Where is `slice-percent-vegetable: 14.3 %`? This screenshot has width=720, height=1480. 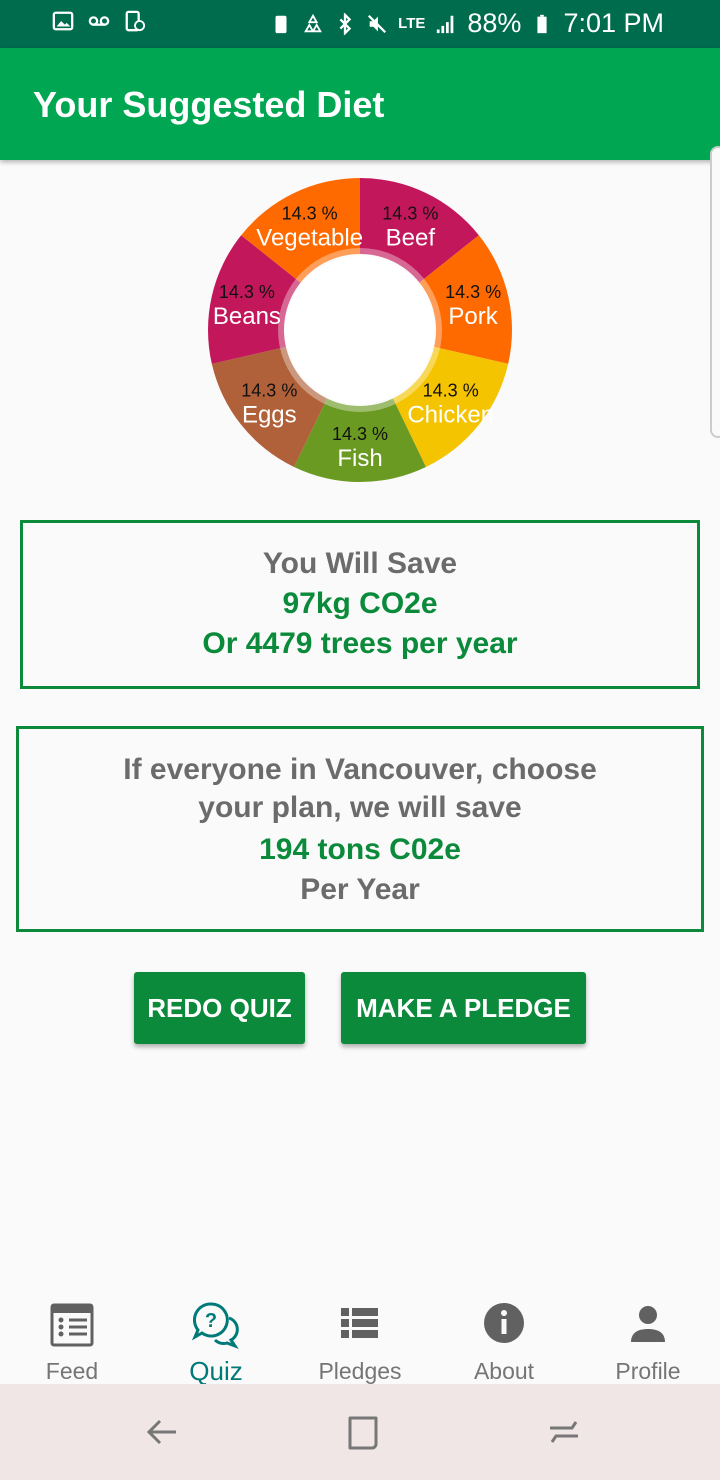
slice-percent-vegetable: 14.3 % is located at coordinates (310, 213).